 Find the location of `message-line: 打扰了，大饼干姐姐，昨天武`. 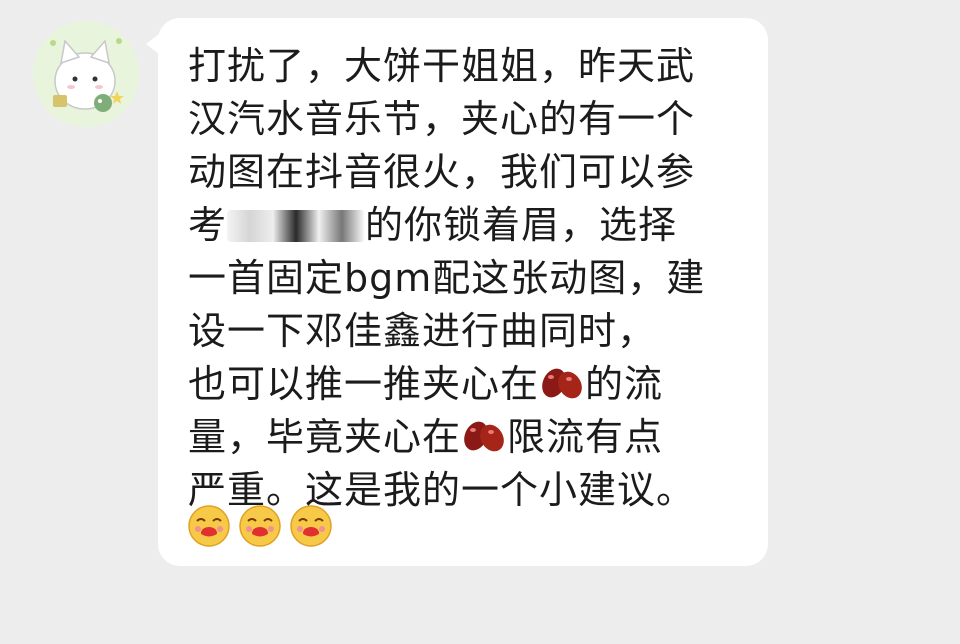

message-line: 打扰了，大饼干姐姐，昨天武 is located at coordinates (442, 66).